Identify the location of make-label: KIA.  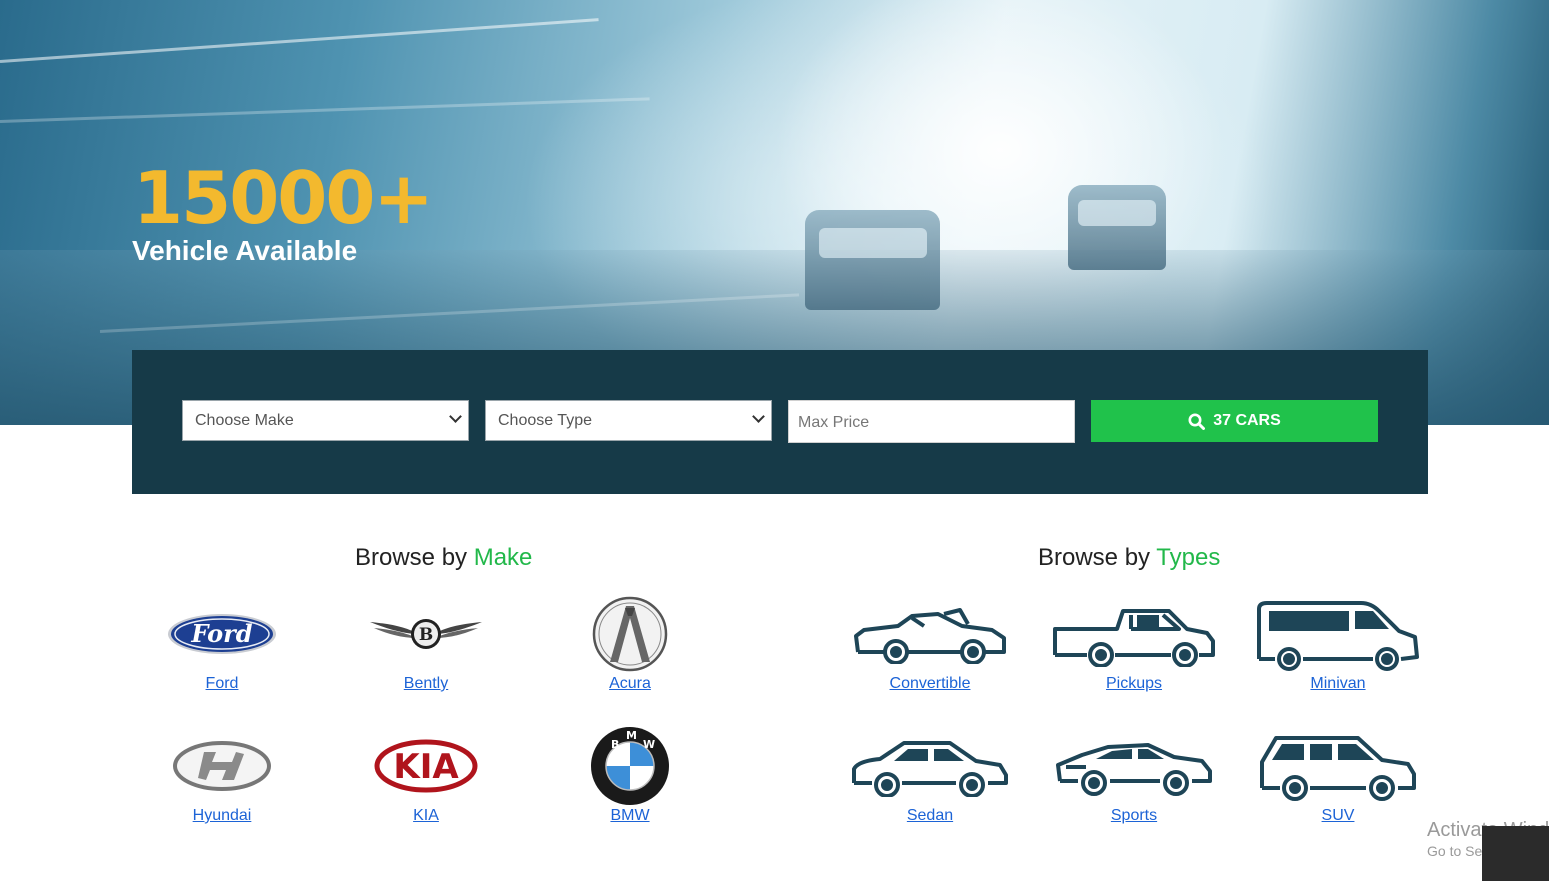
(426, 816).